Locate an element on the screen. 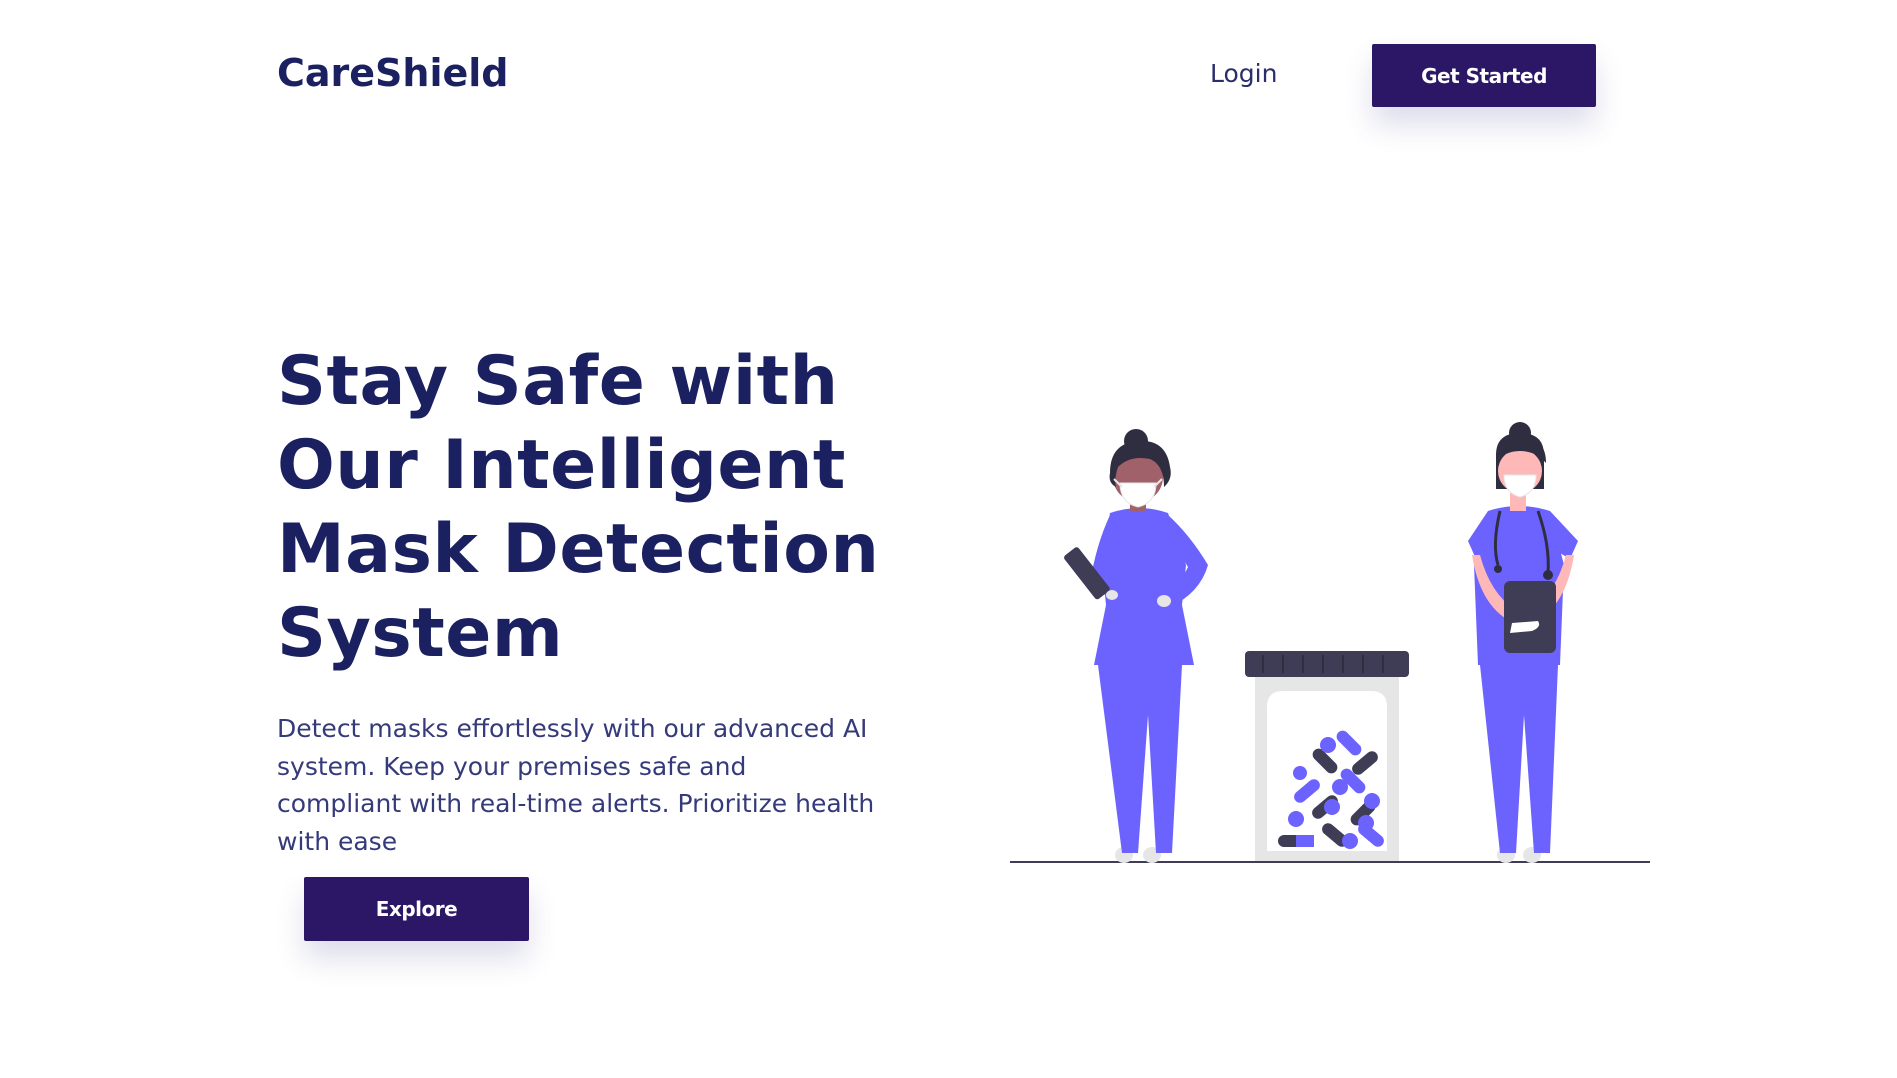  medical-staff-illustration is located at coordinates (1330, 642).